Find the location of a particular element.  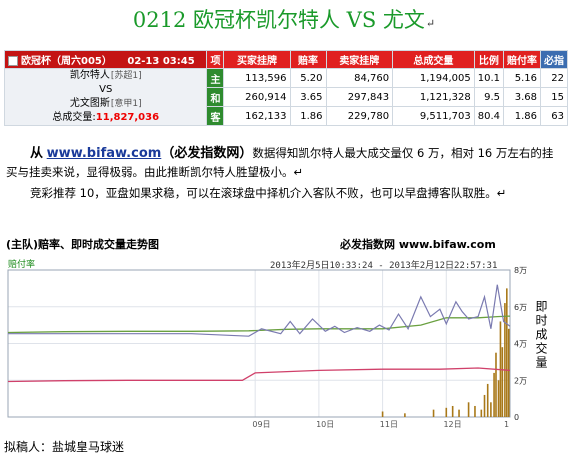

source-link: www.bifaw.com is located at coordinates (104, 153).